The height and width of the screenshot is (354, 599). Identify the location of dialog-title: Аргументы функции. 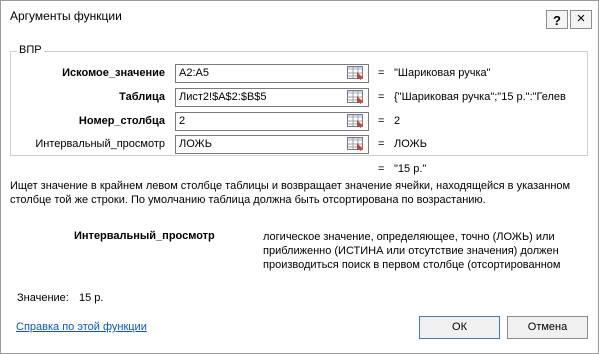
(66, 16).